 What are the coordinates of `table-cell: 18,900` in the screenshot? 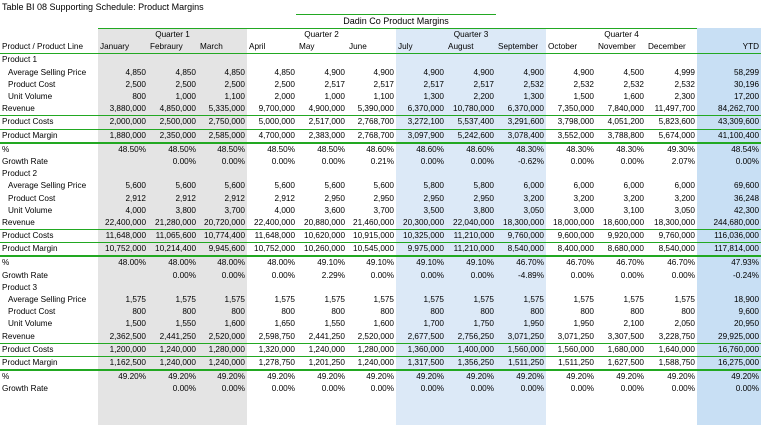 It's located at (746, 300).